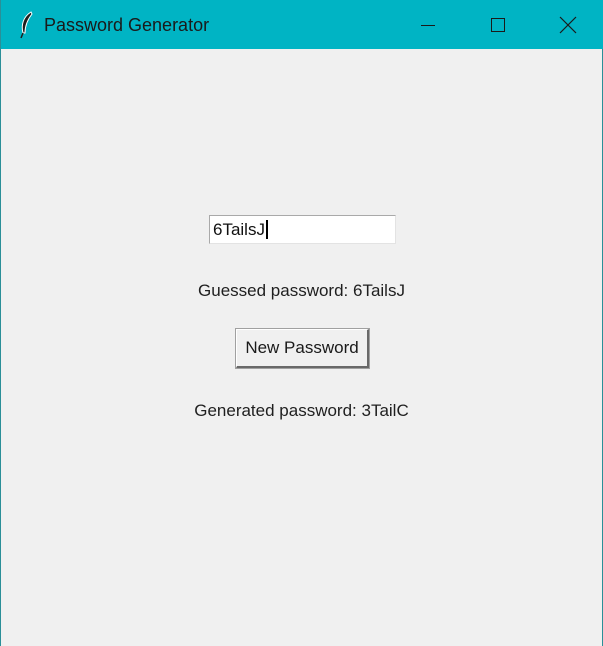  What do you see at coordinates (239, 229) in the screenshot?
I see `password-entry-value: 6TailsJ` at bounding box center [239, 229].